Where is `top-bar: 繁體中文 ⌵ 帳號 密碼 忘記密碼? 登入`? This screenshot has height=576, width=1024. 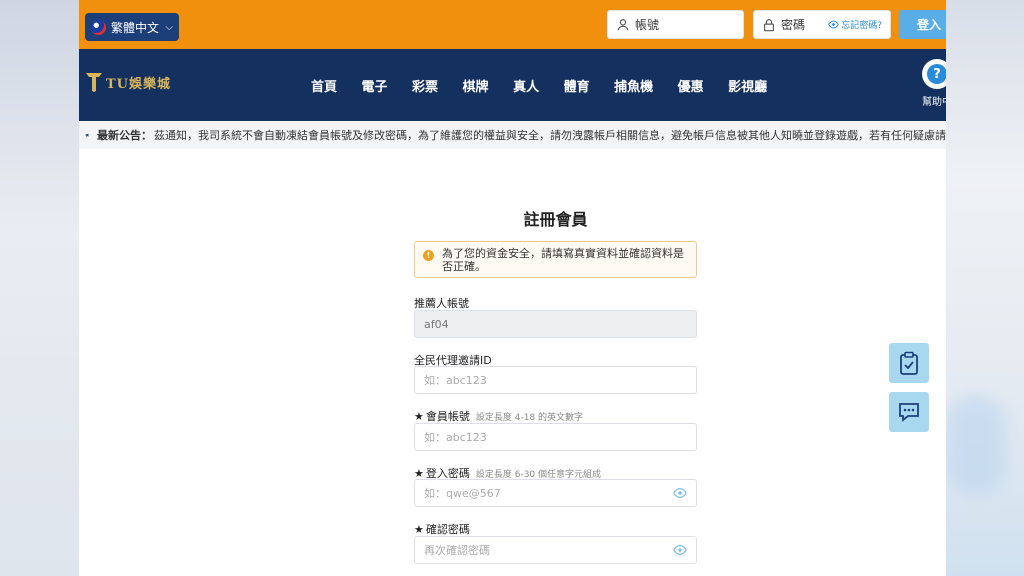
top-bar: 繁體中文 ⌵ 帳號 密碼 忘記密碼? 登入 is located at coordinates (512, 24).